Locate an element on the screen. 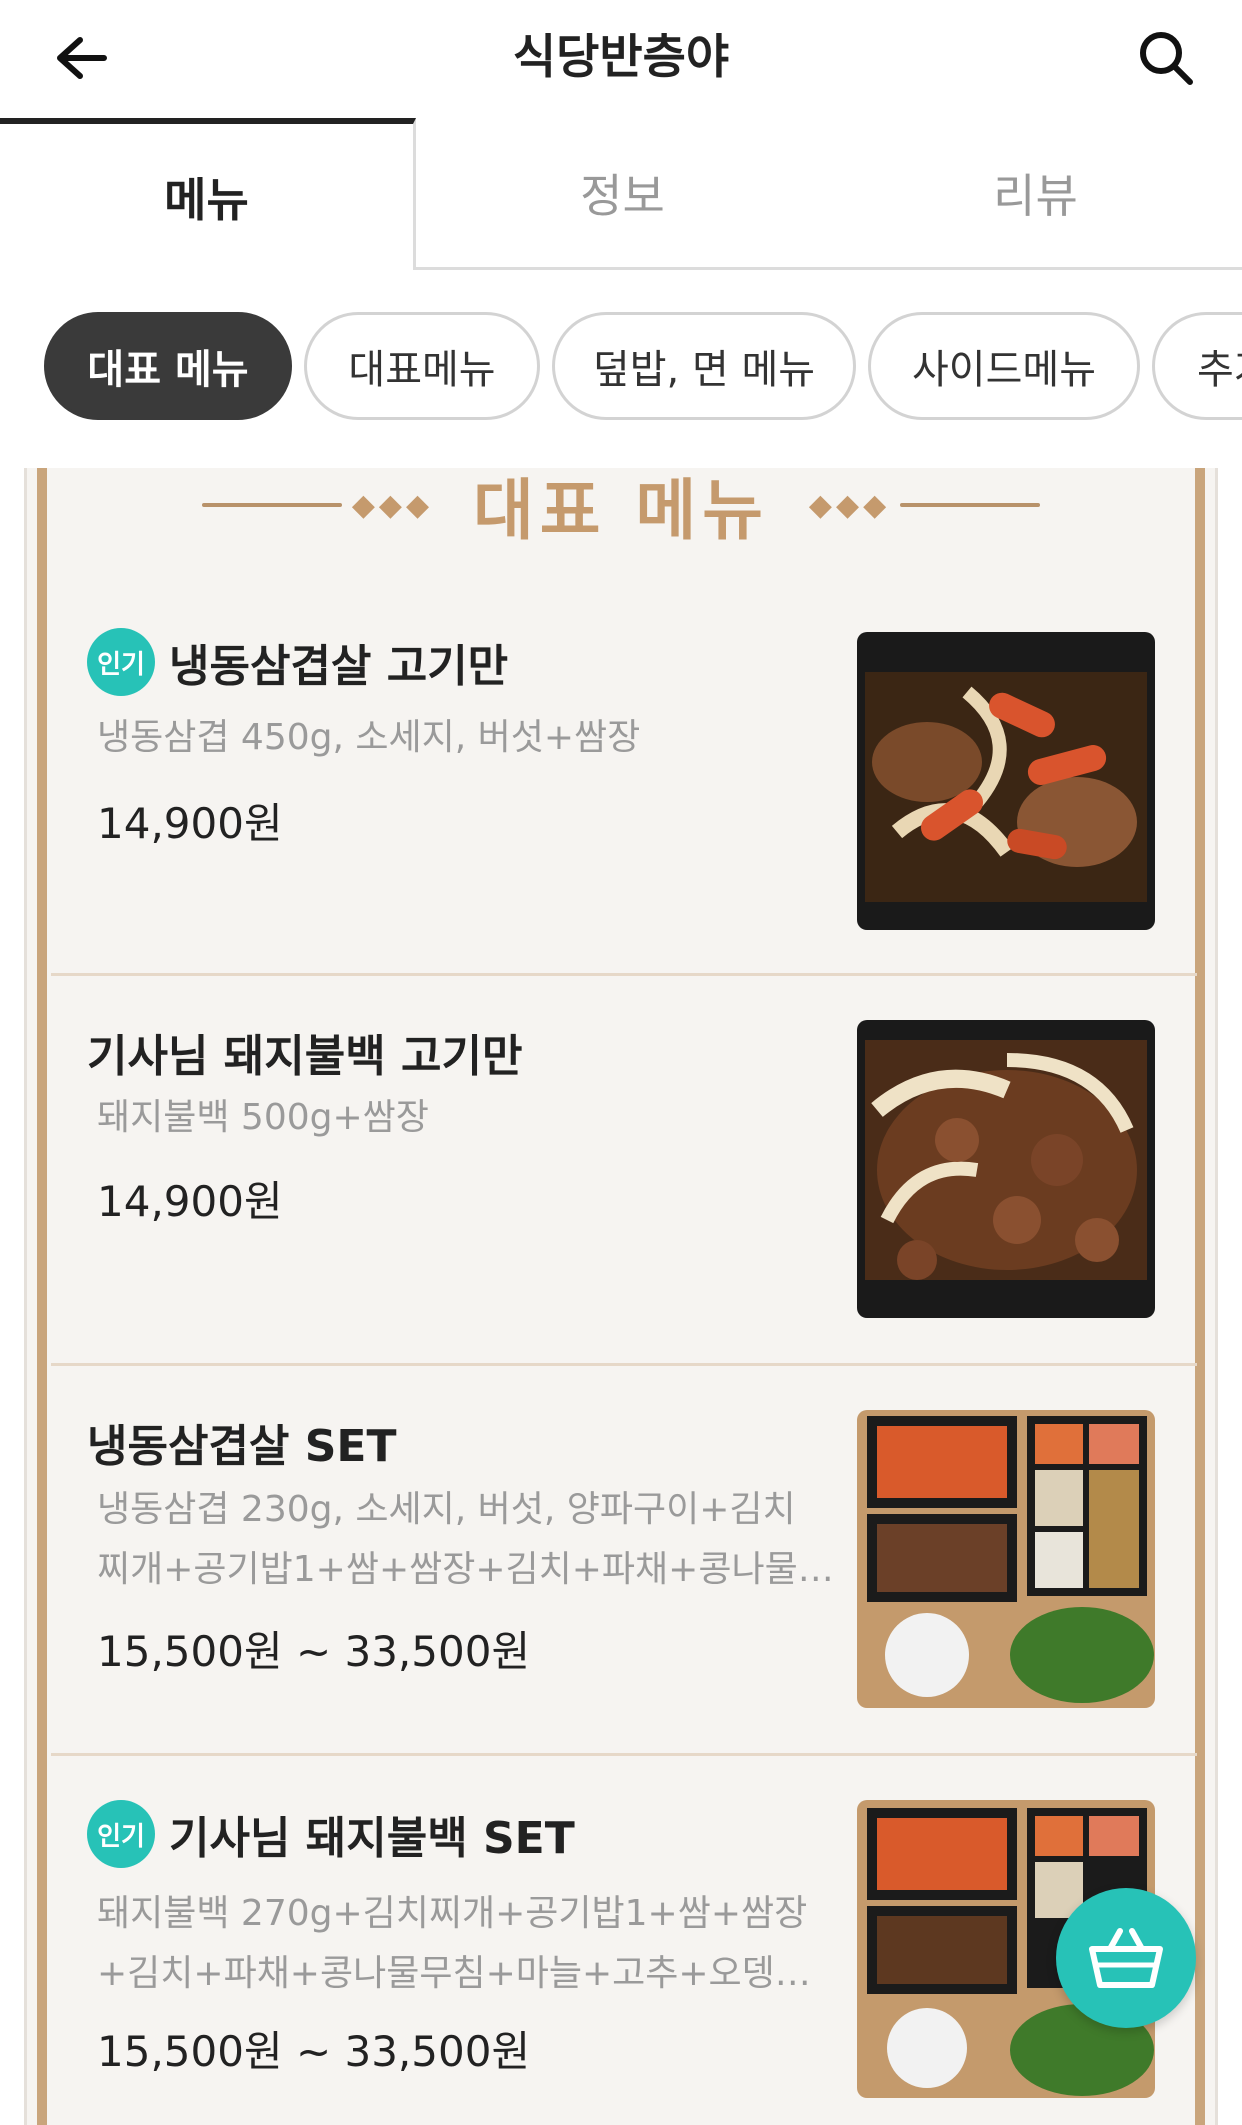  shopping-basket-icon is located at coordinates (1126, 1958).